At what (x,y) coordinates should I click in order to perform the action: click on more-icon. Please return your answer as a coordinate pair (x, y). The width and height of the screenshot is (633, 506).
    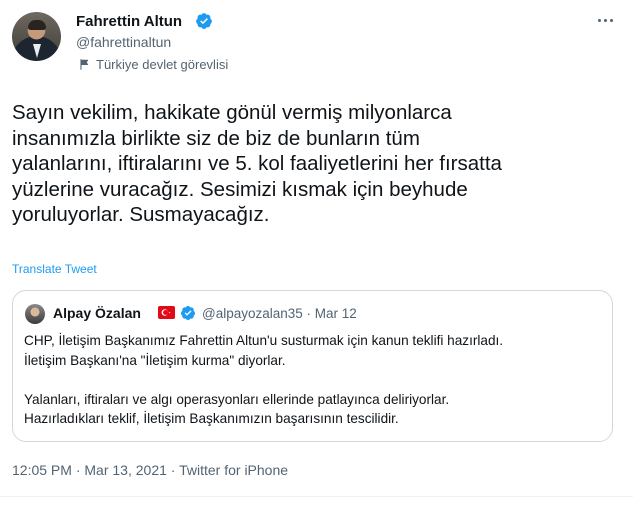
    Looking at the image, I should click on (605, 20).